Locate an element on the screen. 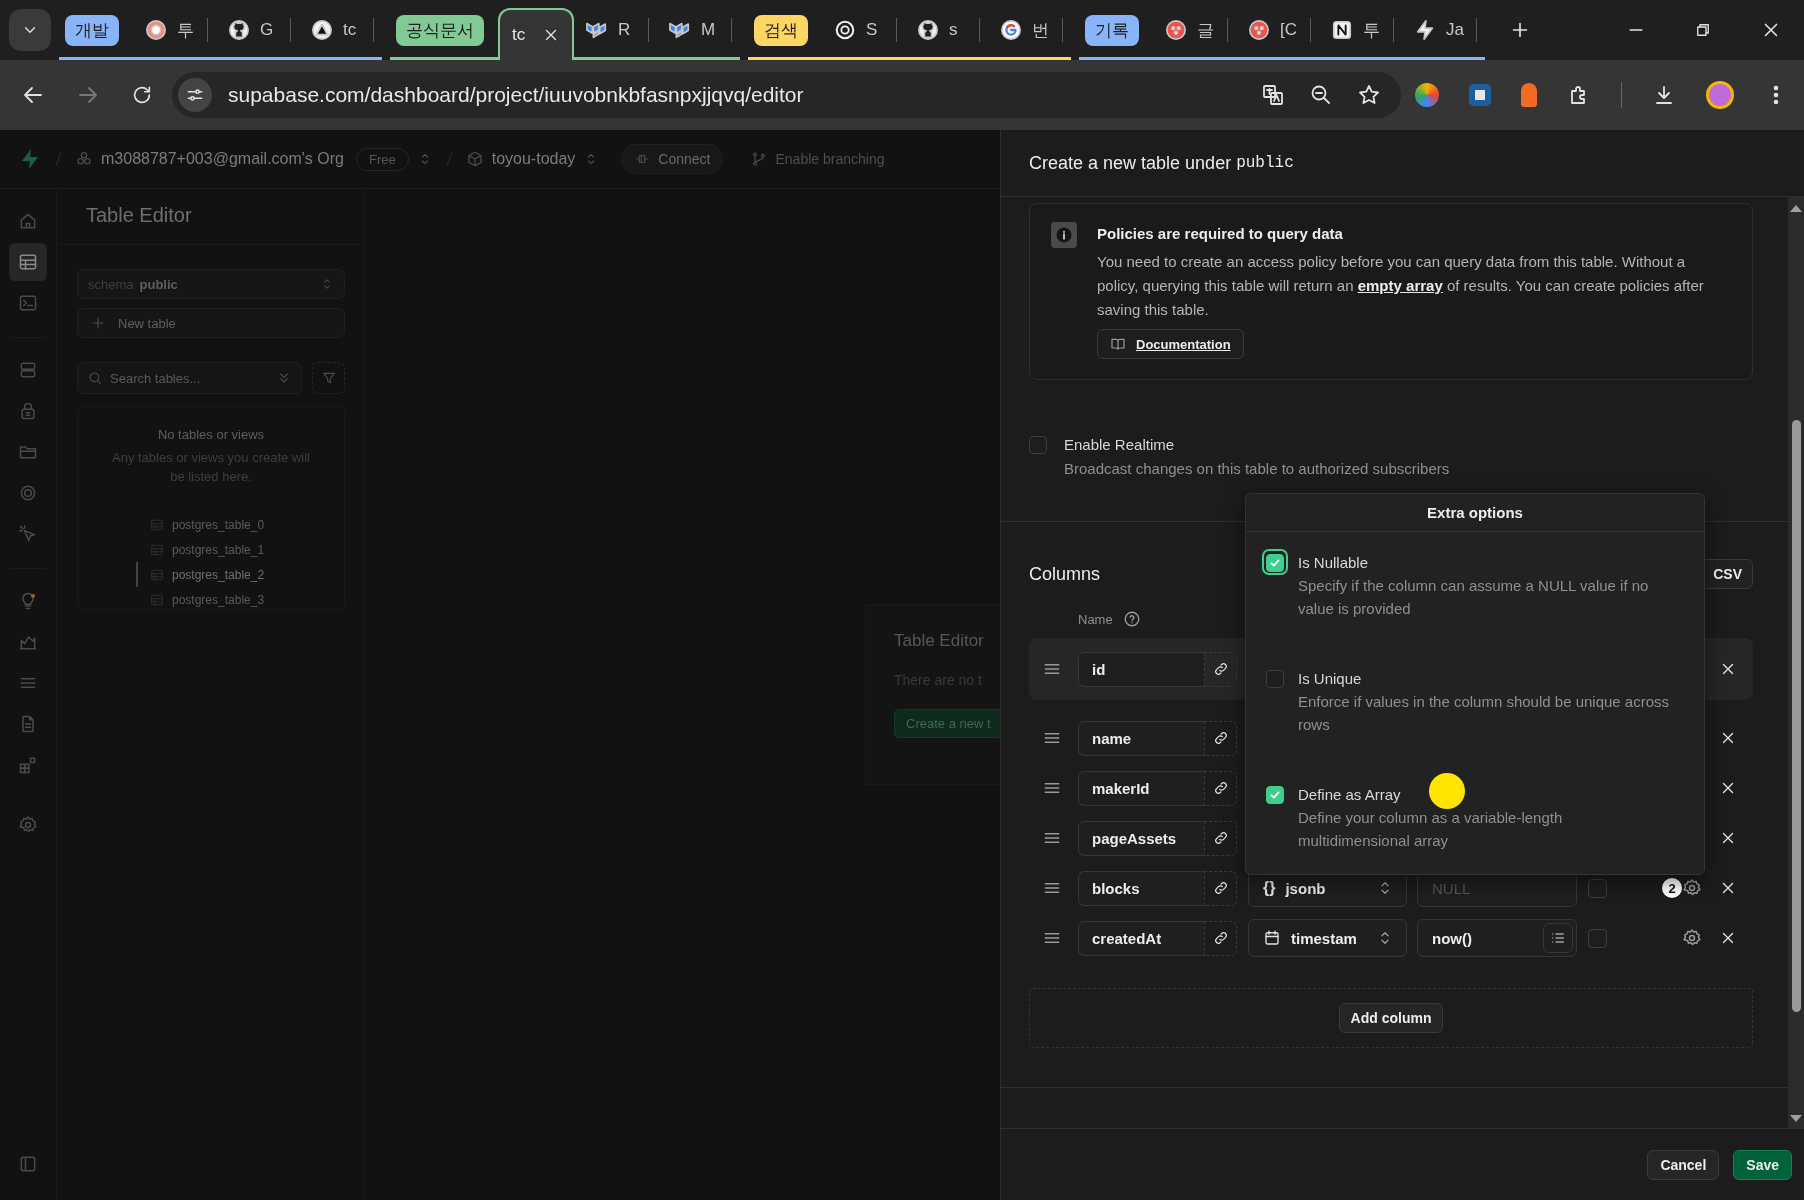  blocks-icon is located at coordinates (28, 765).